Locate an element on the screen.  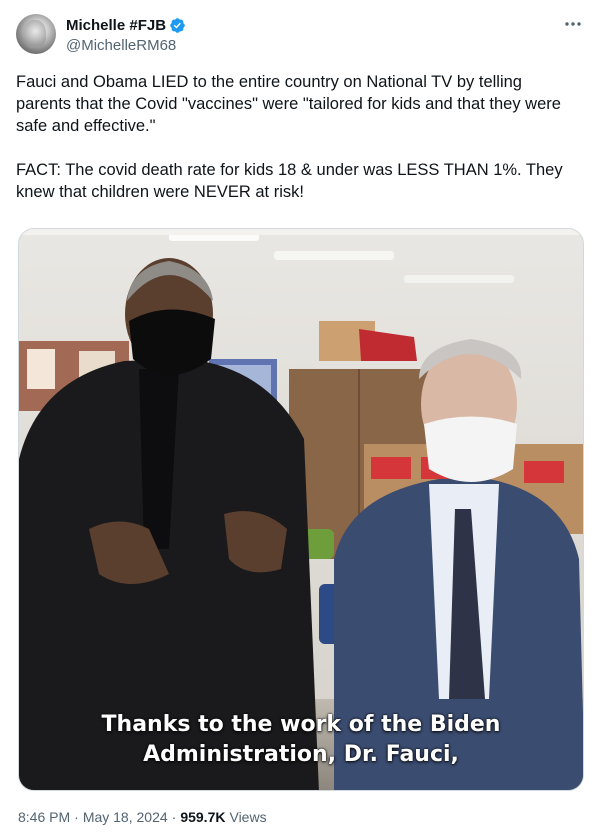
verified-badge-icon is located at coordinates (177, 25).